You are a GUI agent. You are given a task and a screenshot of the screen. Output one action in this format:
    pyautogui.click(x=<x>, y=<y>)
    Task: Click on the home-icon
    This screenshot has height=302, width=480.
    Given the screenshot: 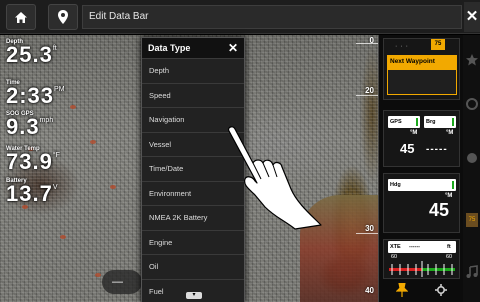 What is the action you would take?
    pyautogui.click(x=21, y=17)
    